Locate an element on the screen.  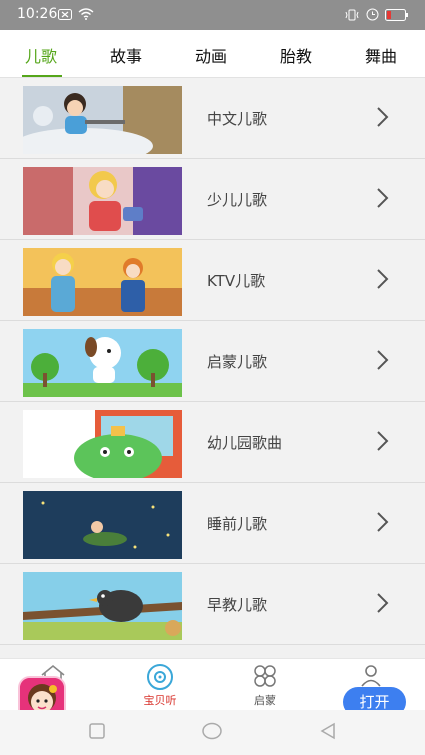
nav-label: 启蒙 is located at coordinates (265, 700).